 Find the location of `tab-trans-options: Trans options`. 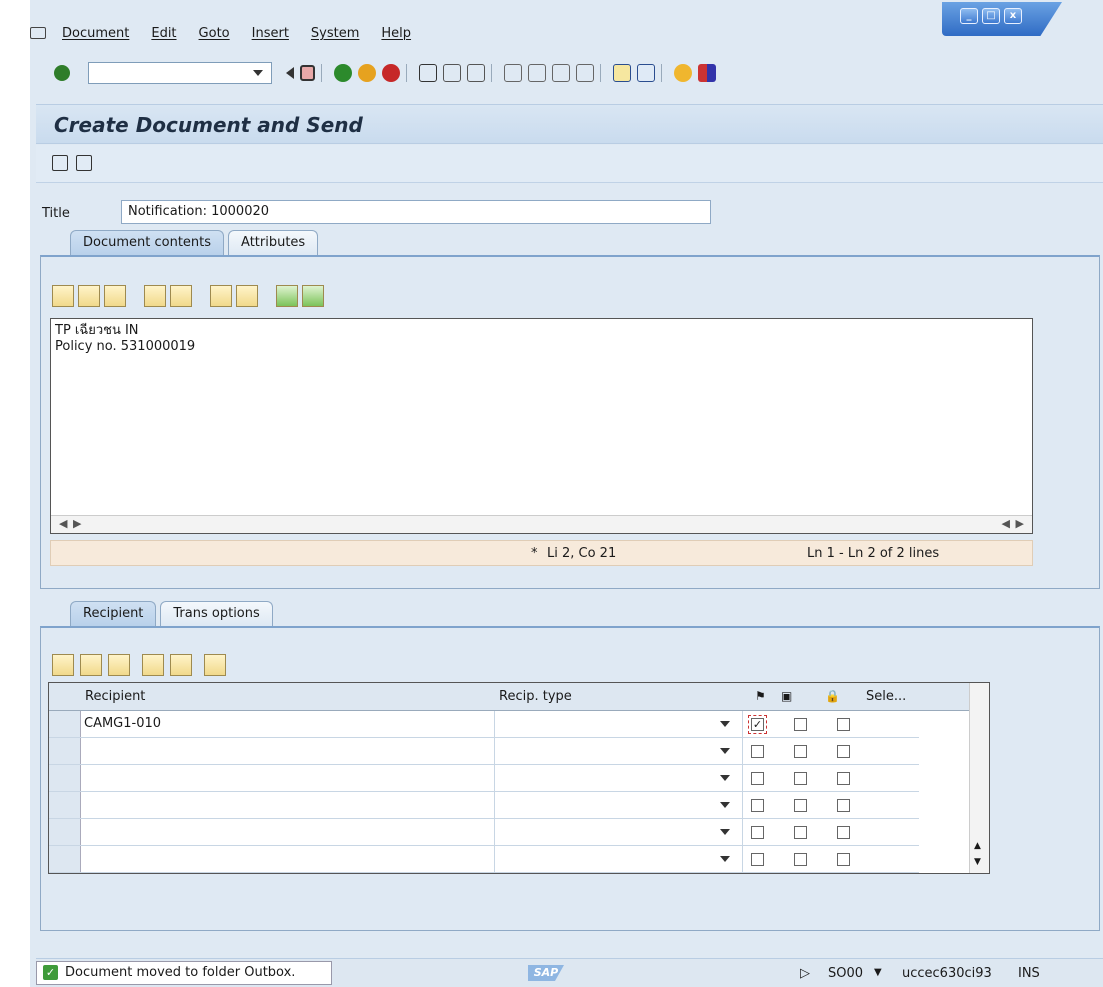

tab-trans-options: Trans options is located at coordinates (216, 614).